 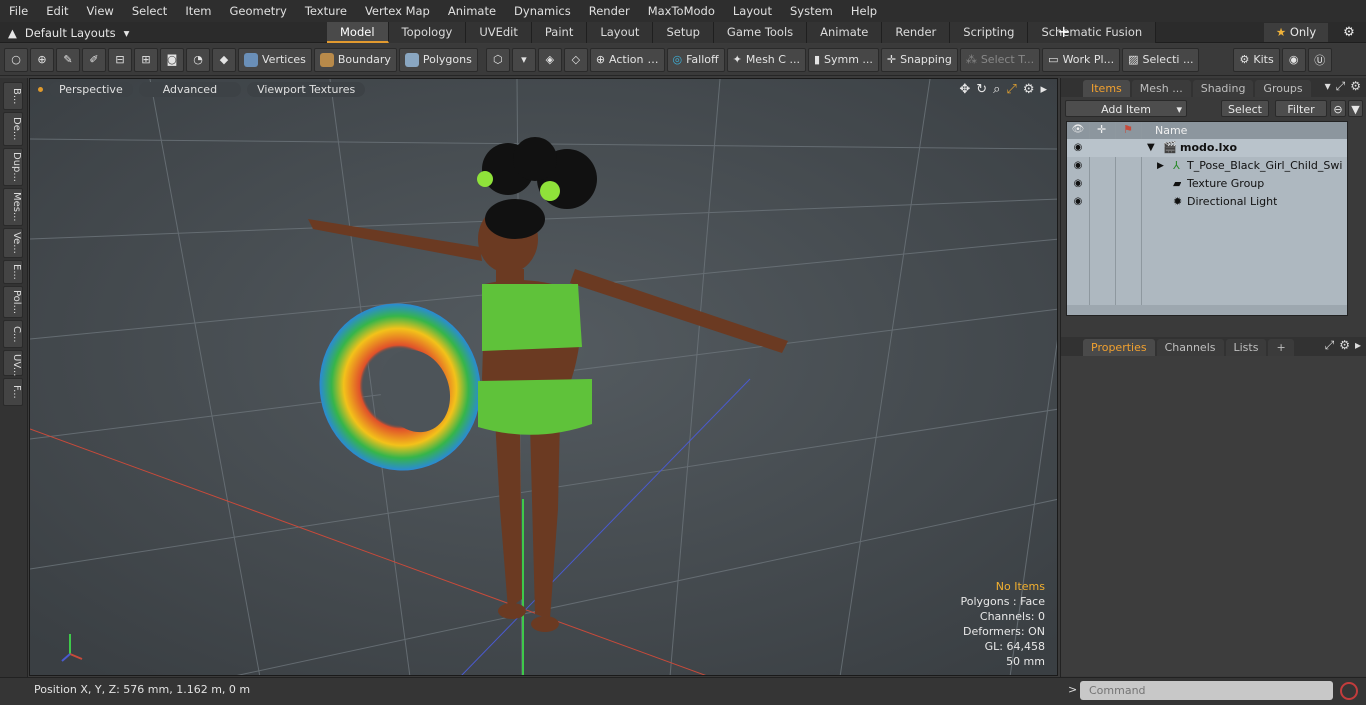 I want to click on menu-system: System, so click(x=811, y=11).